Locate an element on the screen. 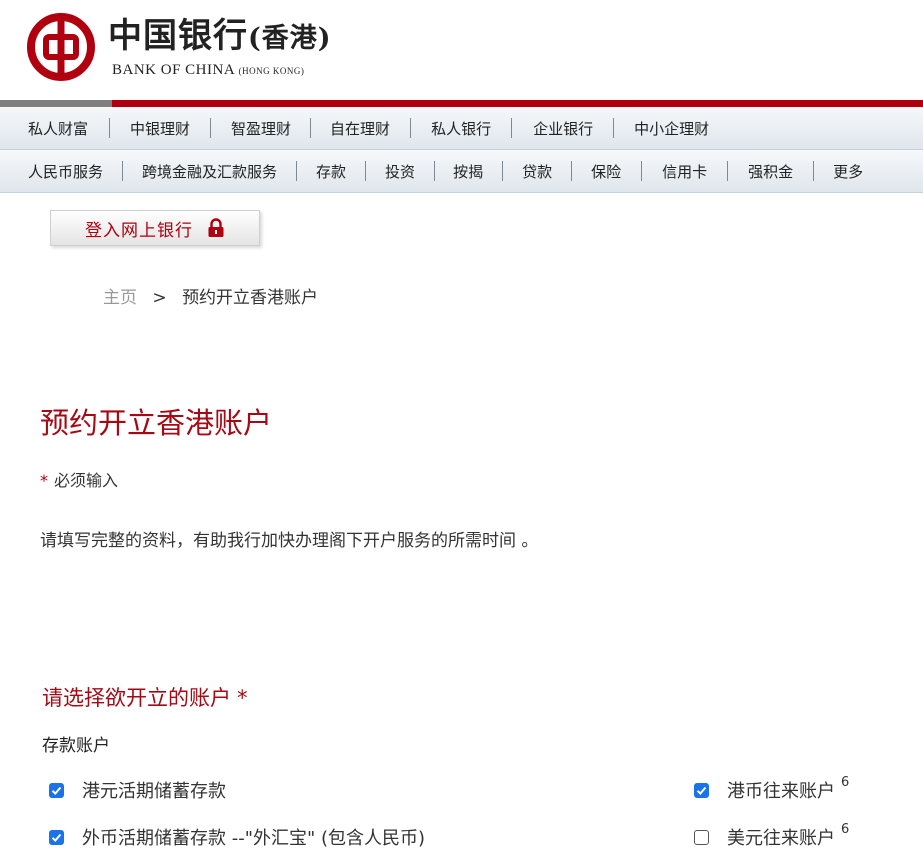 The image size is (923, 852). nav-loans: 贷款 is located at coordinates (537, 171).